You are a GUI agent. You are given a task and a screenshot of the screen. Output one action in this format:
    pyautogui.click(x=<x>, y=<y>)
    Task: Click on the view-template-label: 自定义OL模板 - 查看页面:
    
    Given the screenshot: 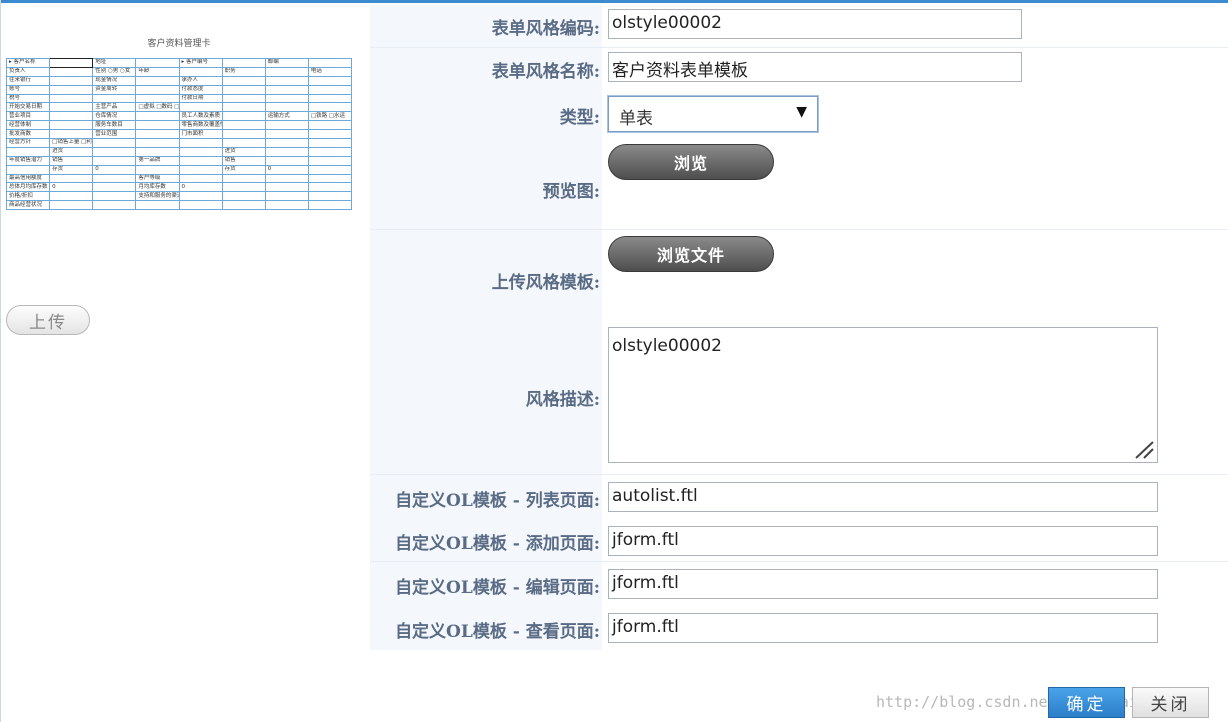 What is the action you would take?
    pyautogui.click(x=497, y=632)
    